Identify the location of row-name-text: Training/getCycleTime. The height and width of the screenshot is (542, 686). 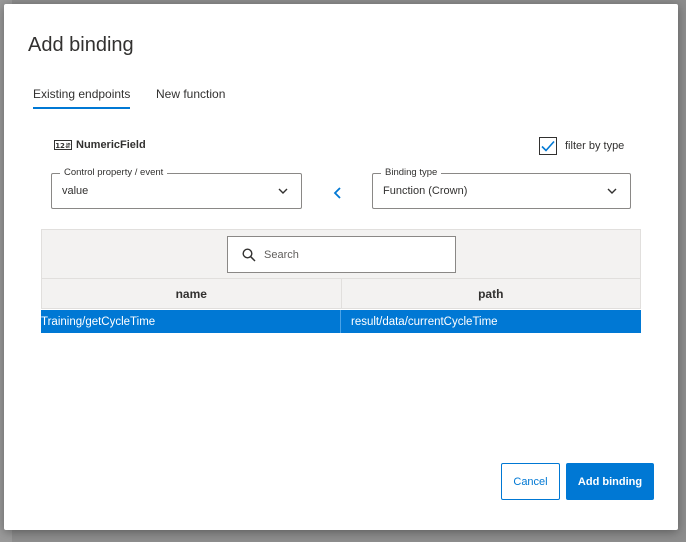
(98, 321).